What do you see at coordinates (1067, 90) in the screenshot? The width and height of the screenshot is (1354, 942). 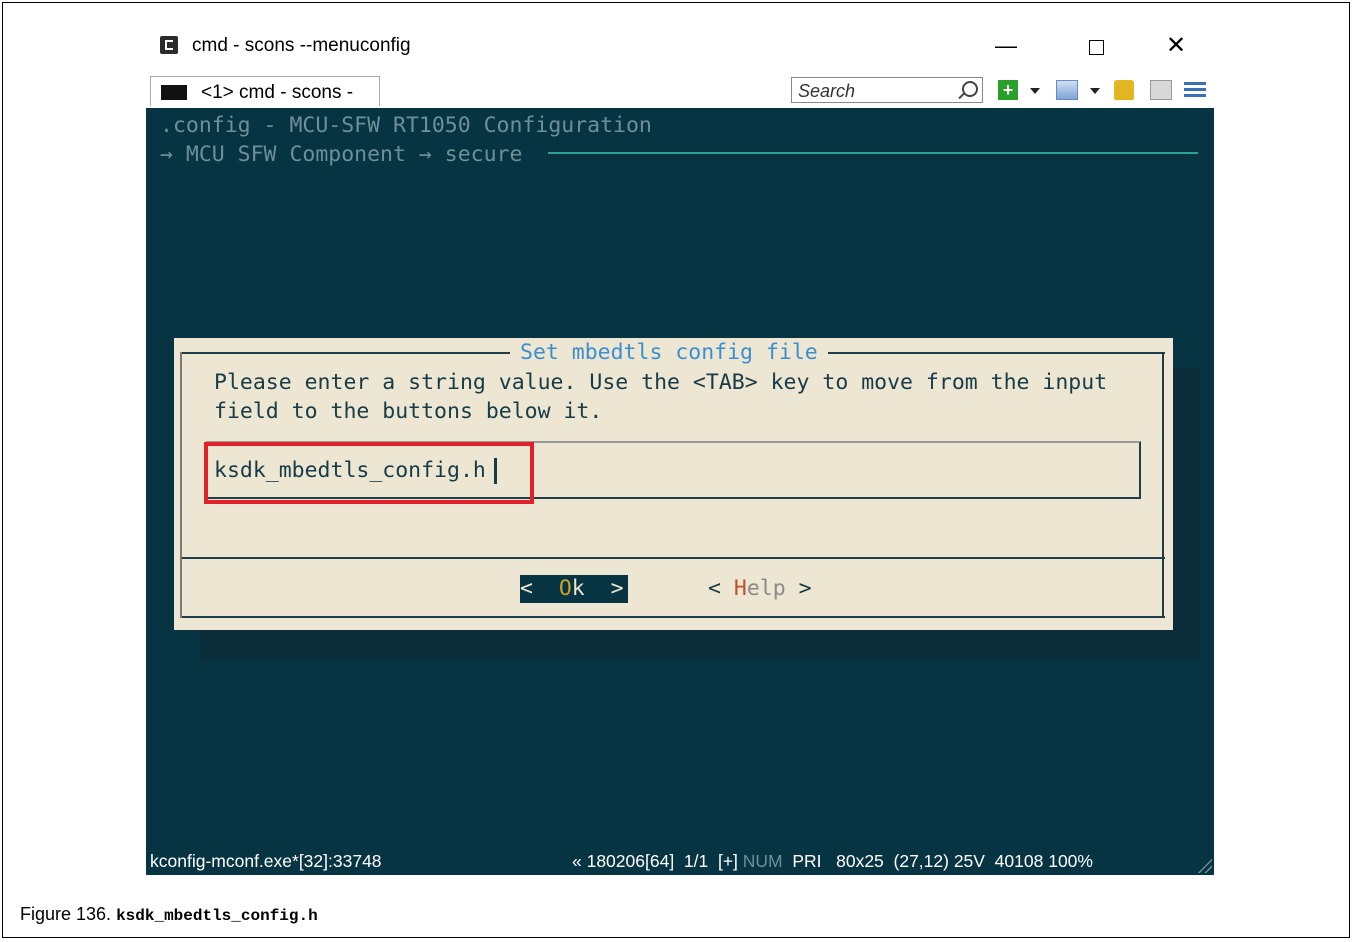 I see `view-icon` at bounding box center [1067, 90].